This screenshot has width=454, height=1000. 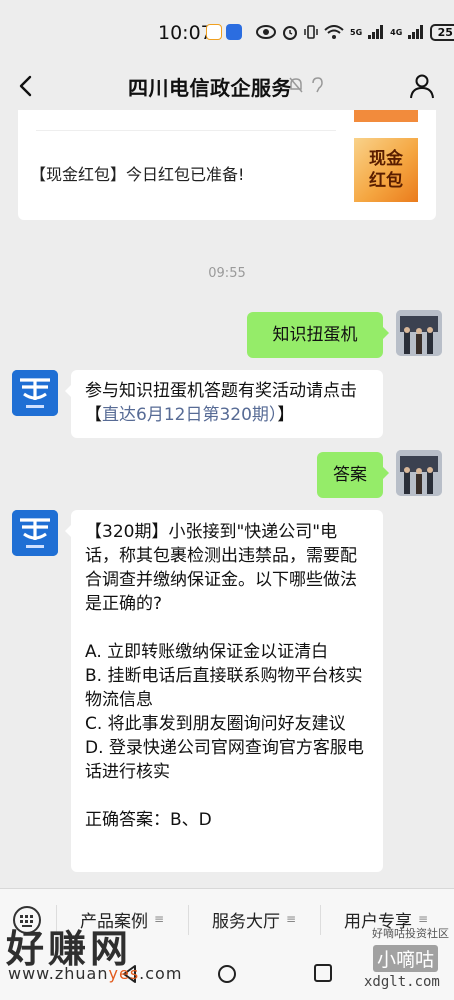 What do you see at coordinates (416, 32) in the screenshot?
I see `signal-bars-2-icon` at bounding box center [416, 32].